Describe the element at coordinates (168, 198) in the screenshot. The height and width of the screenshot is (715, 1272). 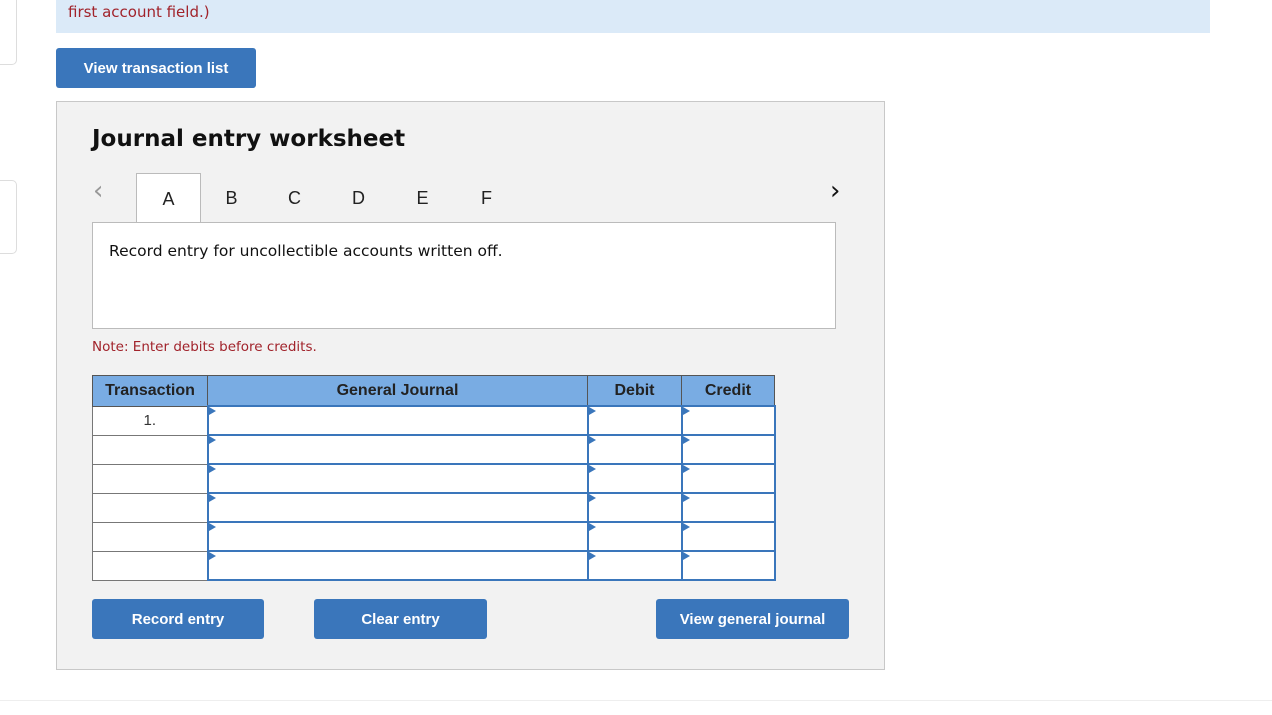
I see `tab-a: A` at that location.